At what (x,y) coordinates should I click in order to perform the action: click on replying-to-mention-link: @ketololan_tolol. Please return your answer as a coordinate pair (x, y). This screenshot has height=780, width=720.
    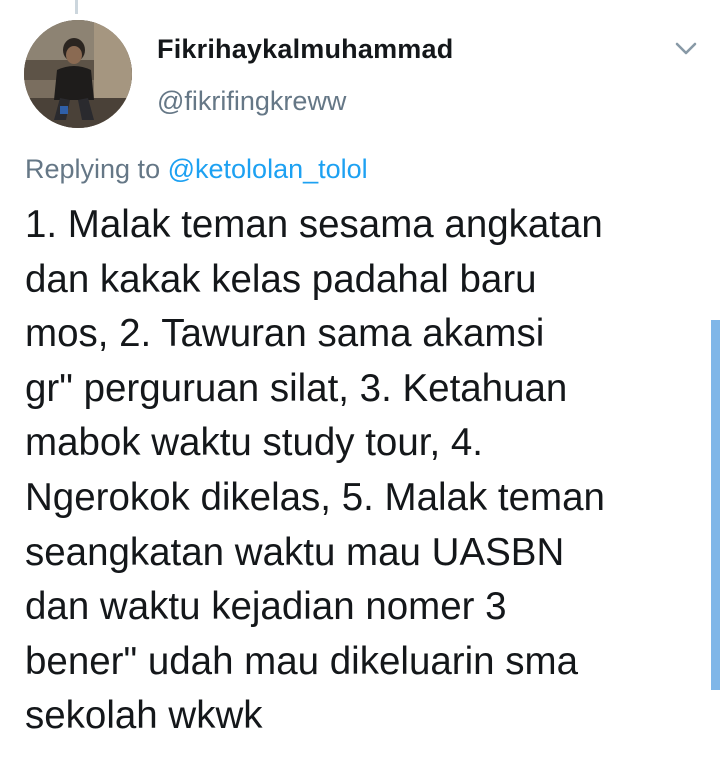
    Looking at the image, I should click on (268, 169).